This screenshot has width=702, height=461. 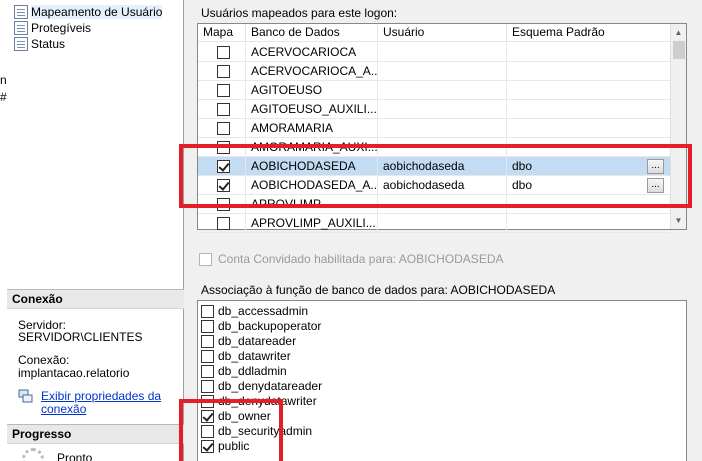 I want to click on scroll-up-arrow-icon: ▲, so click(x=678, y=32).